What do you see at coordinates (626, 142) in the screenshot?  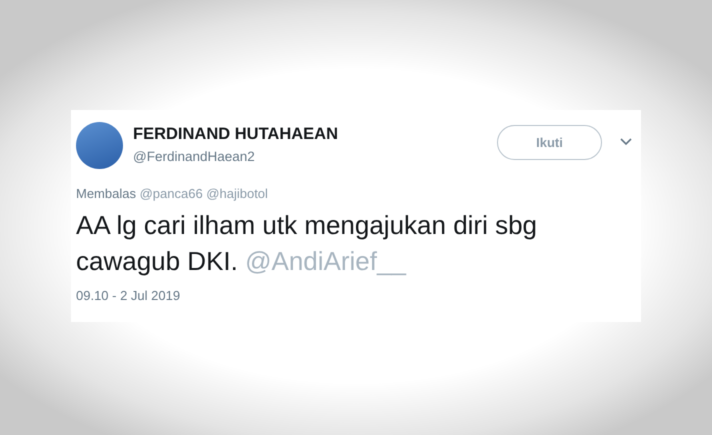 I see `chevron-down-icon` at bounding box center [626, 142].